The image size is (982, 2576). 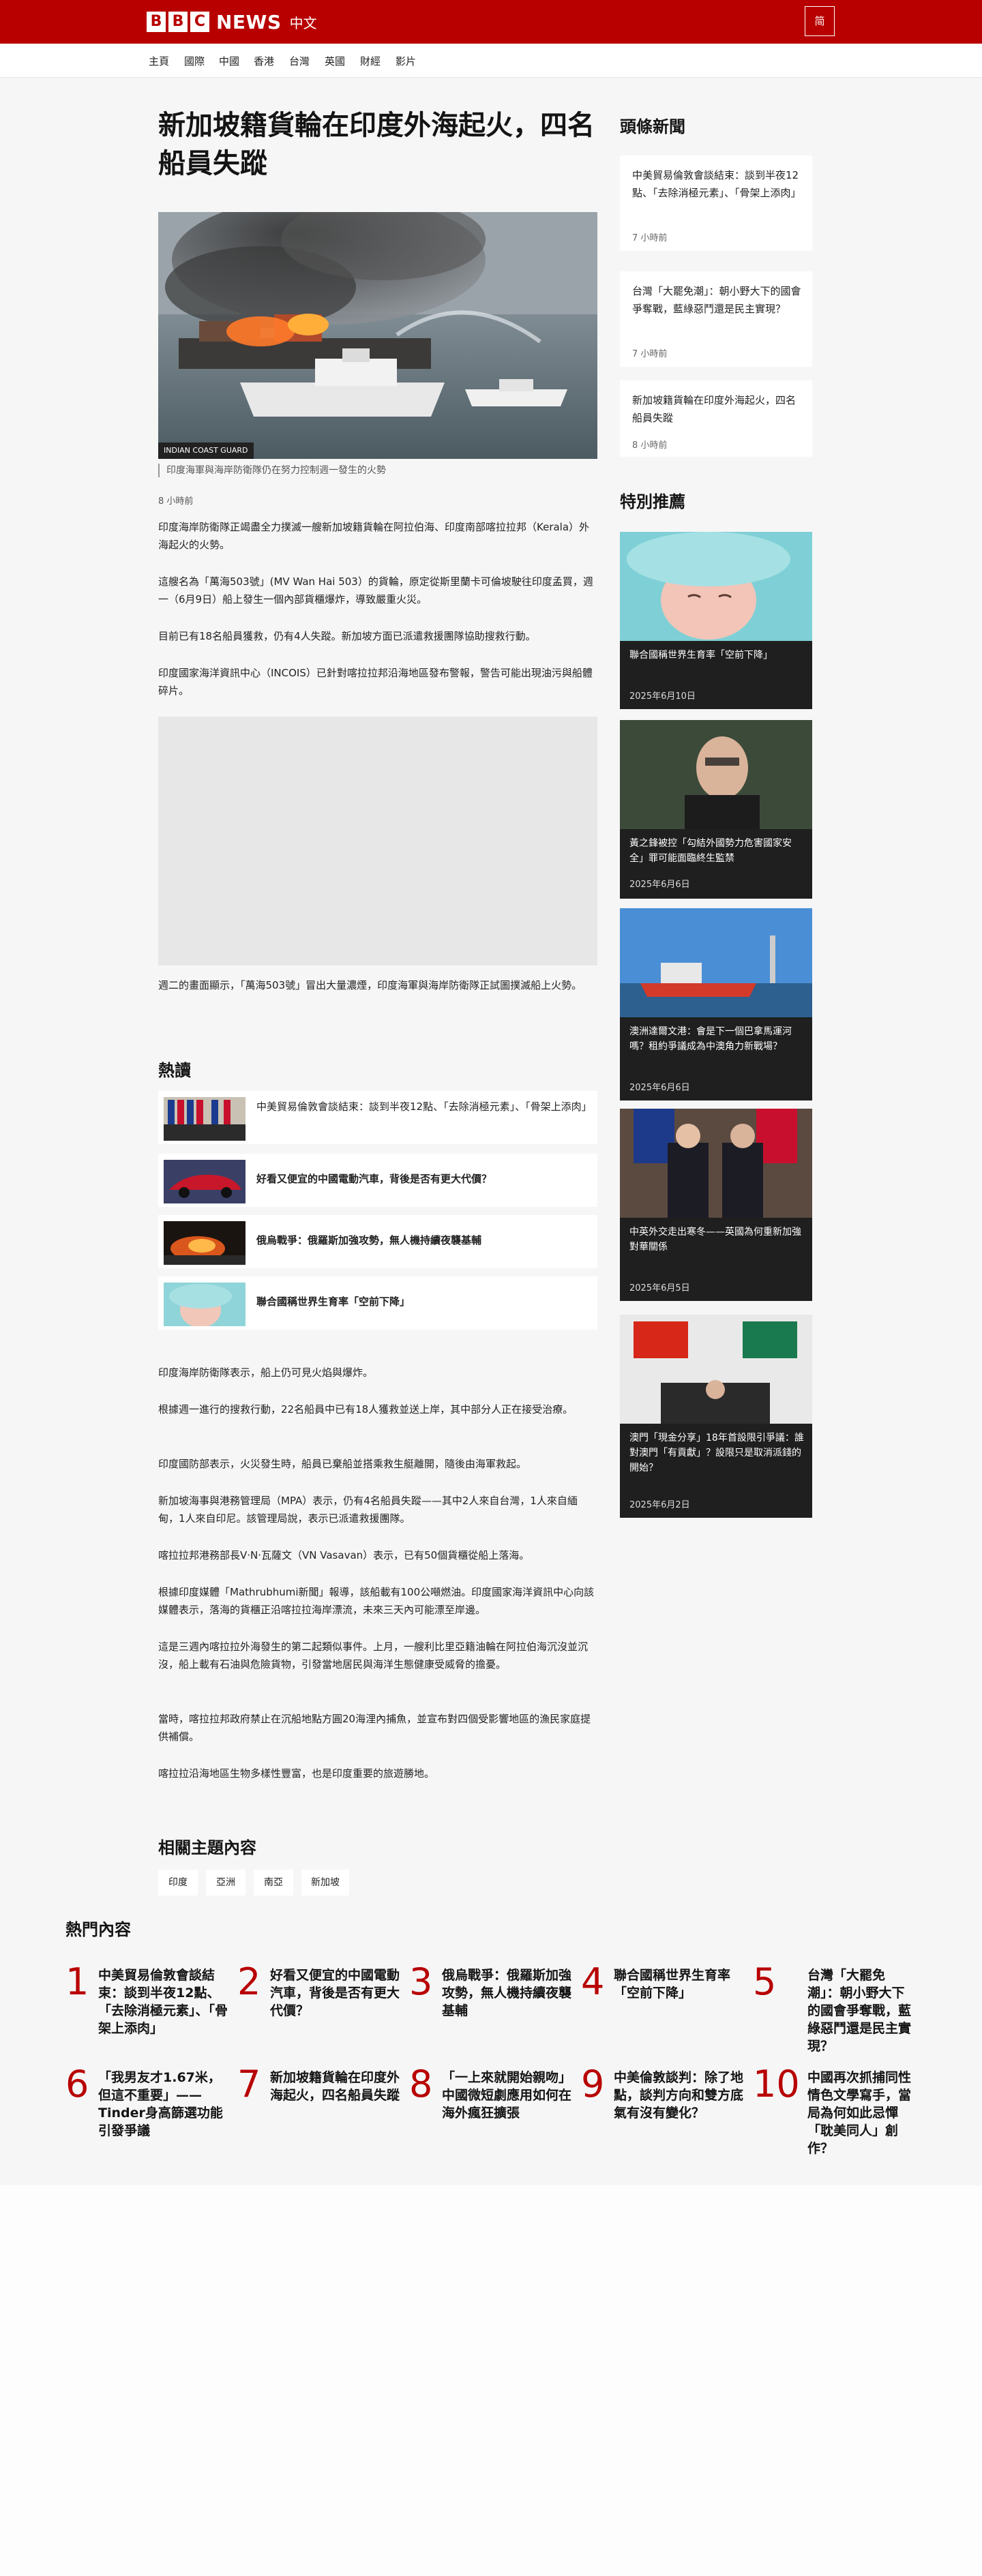 What do you see at coordinates (716, 418) in the screenshot?
I see `top-story-card: 新加坡籍貨輪在印度外海起火，四名船員失蹤 8 小時前` at bounding box center [716, 418].